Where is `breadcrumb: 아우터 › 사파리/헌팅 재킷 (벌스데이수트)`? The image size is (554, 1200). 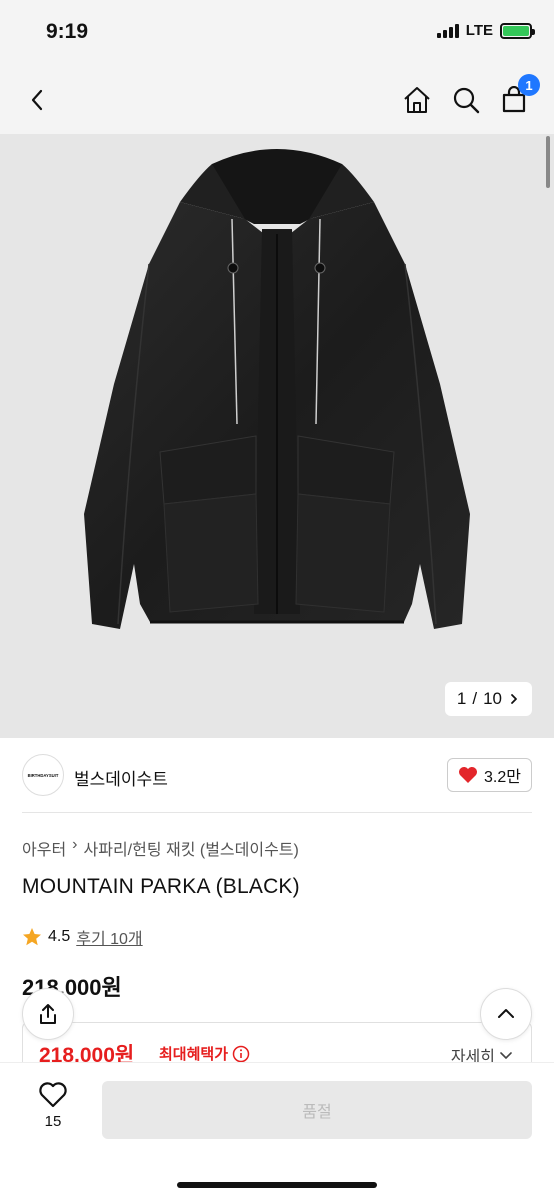 breadcrumb: 아우터 › 사파리/헌팅 재킷 (벌스데이수트) is located at coordinates (160, 848).